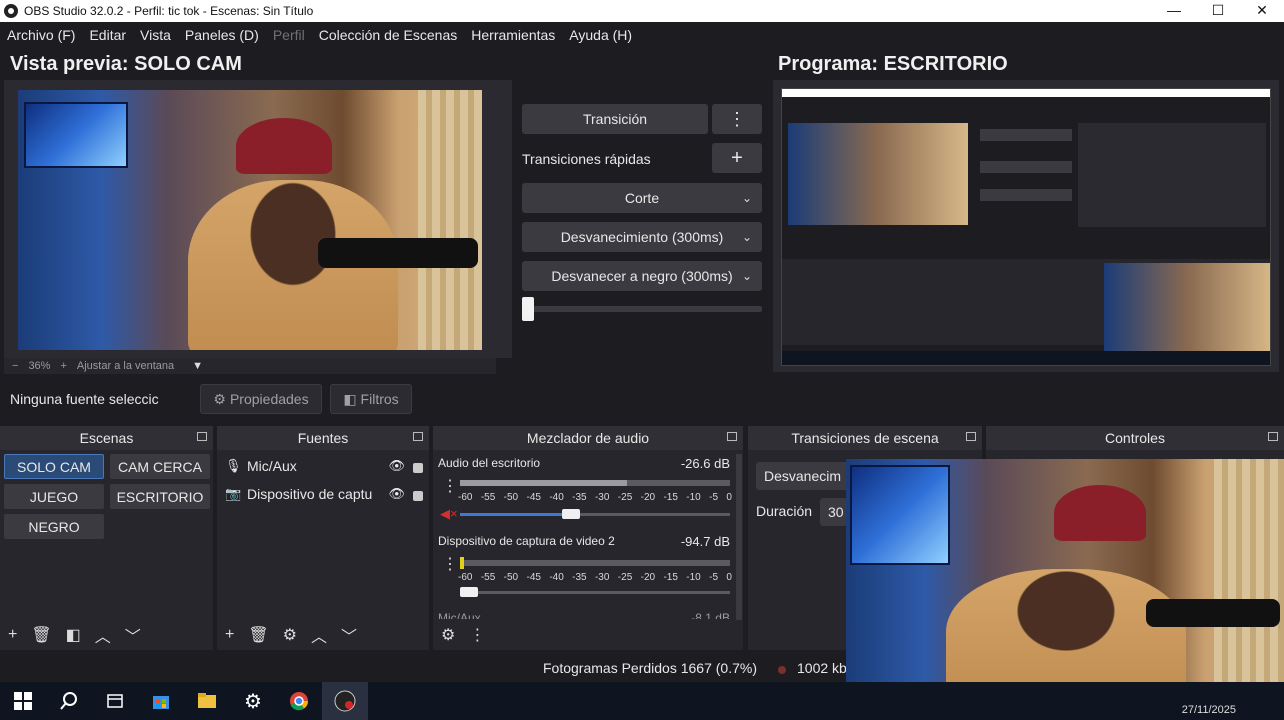 Image resolution: width=1284 pixels, height=720 pixels. I want to click on audio-meter-peak, so click(462, 563).